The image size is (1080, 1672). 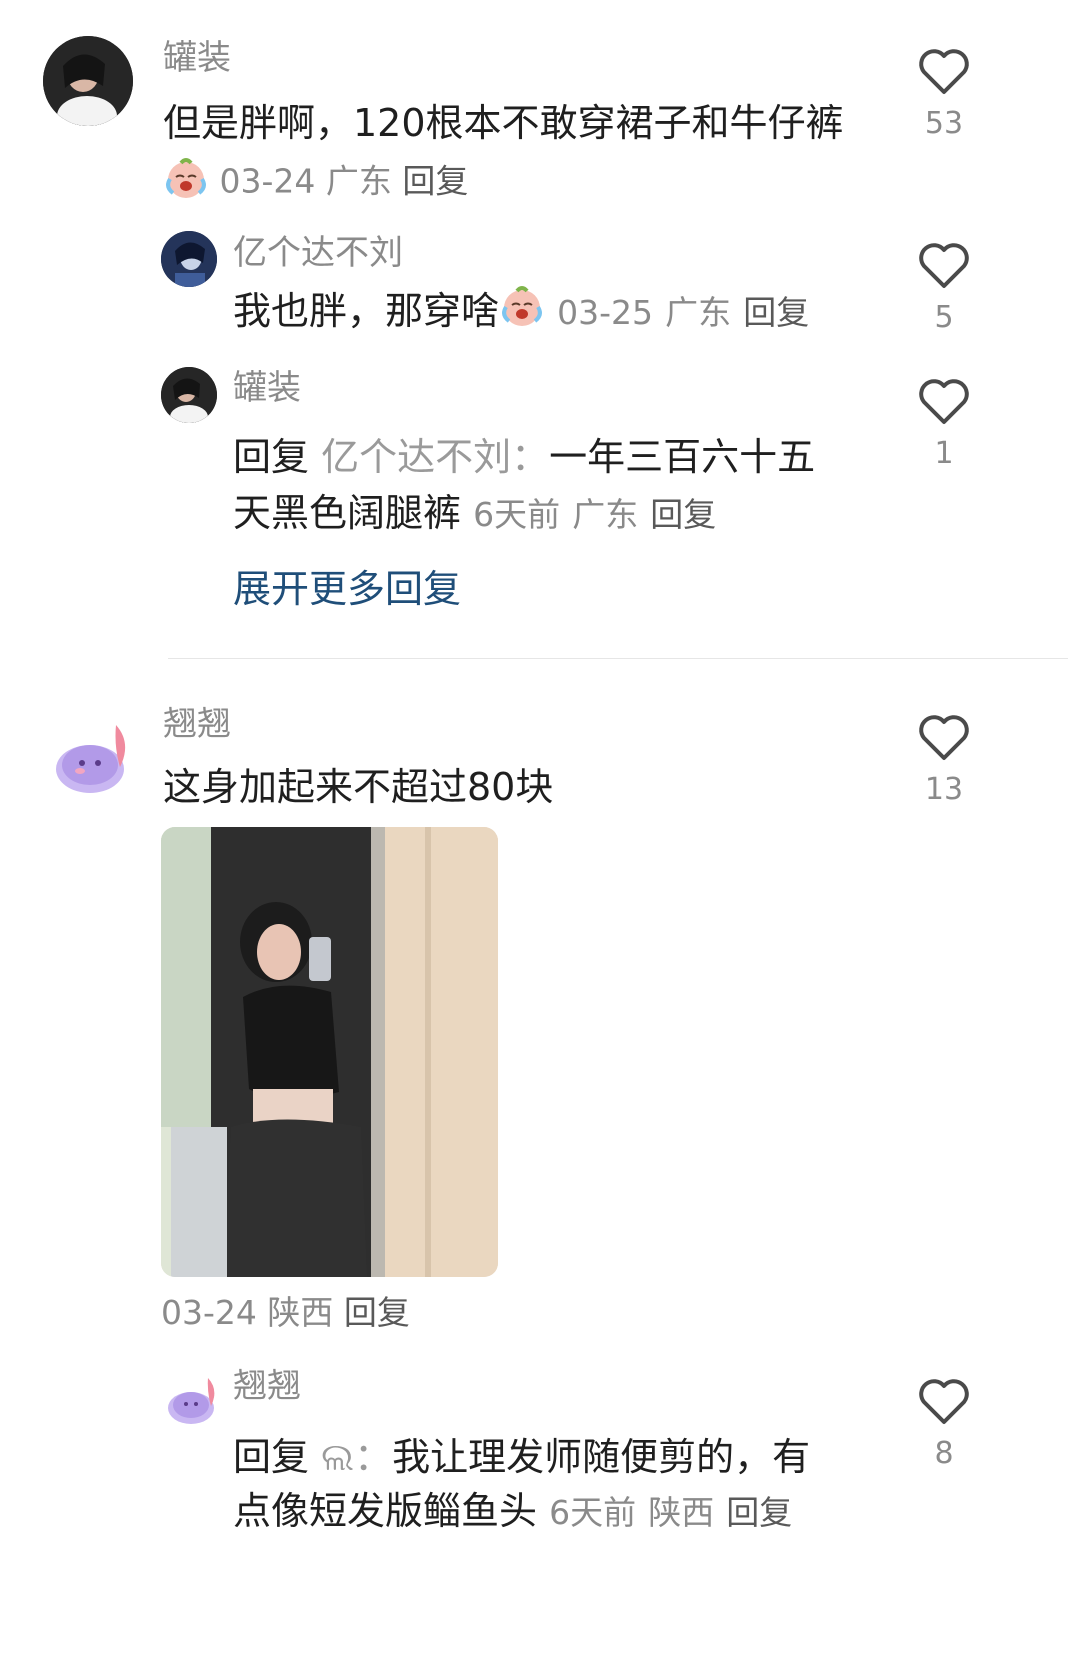 I want to click on reply-text-line: 我也胖，那穿啥 03-25 广东 回复, so click(x=521, y=313).